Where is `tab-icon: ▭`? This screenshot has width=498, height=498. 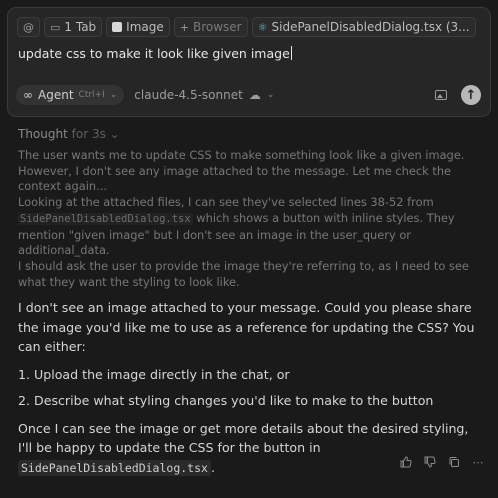
tab-icon: ▭ is located at coordinates (55, 27).